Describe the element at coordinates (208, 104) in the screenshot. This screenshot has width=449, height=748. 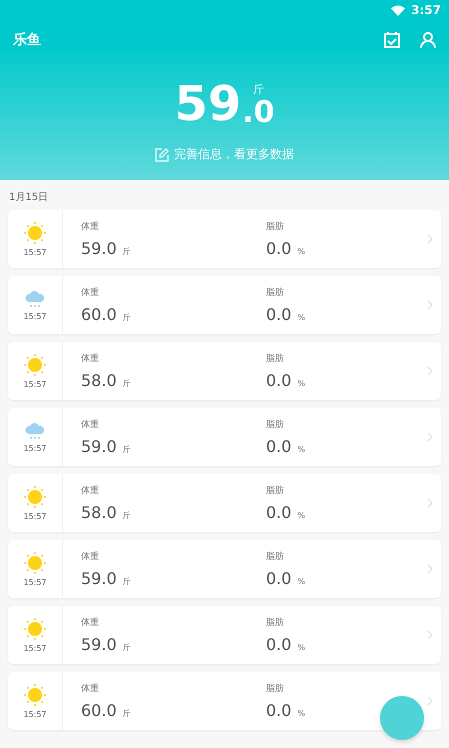
I see `weight-value: 59` at that location.